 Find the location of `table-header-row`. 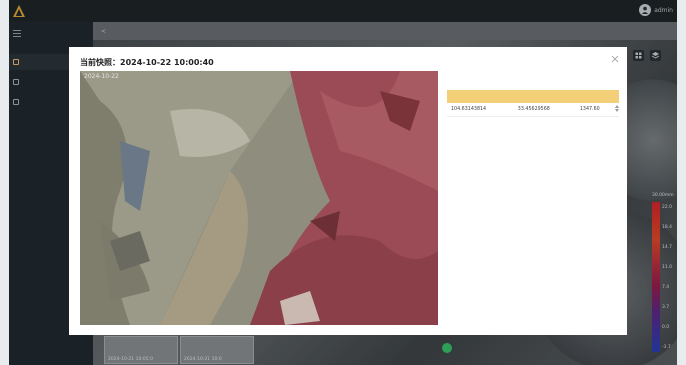

table-header-row is located at coordinates (533, 96).